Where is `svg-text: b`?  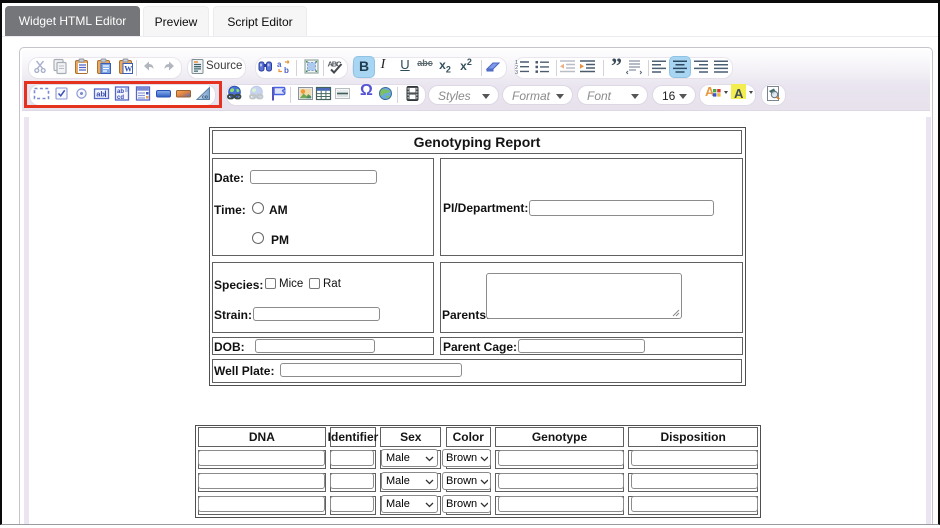 svg-text: b is located at coordinates (286, 70).